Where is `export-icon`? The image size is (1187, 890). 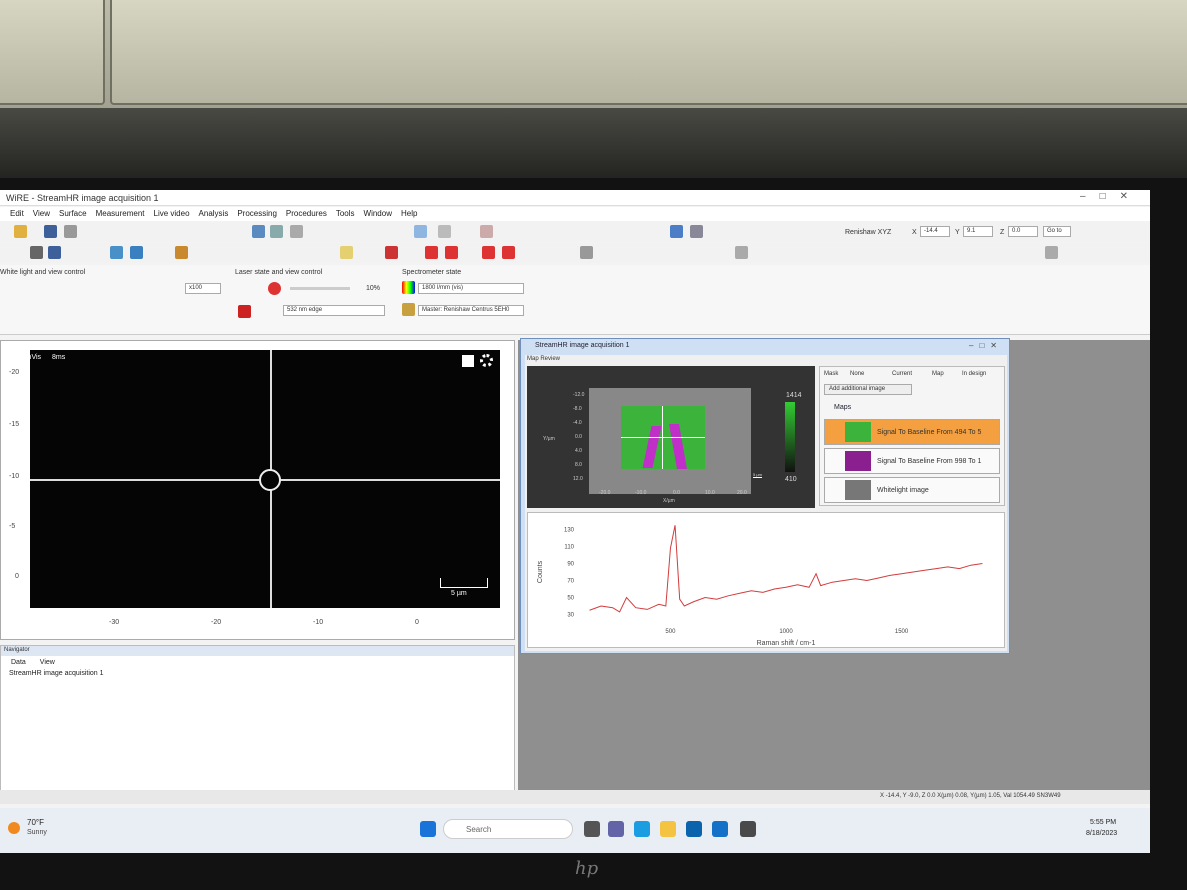 export-icon is located at coordinates (1051, 252).